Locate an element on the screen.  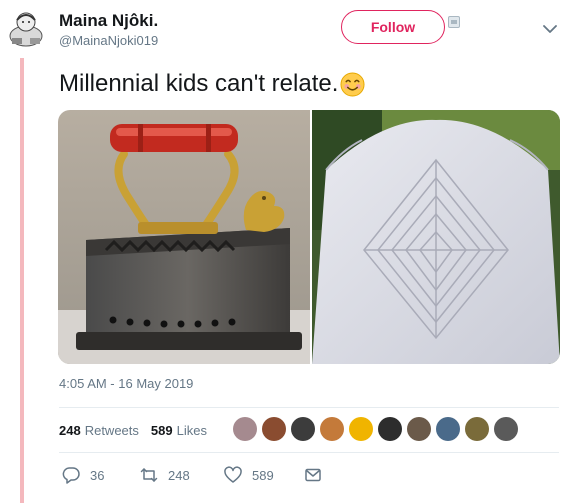
avatar is located at coordinates (26, 29).